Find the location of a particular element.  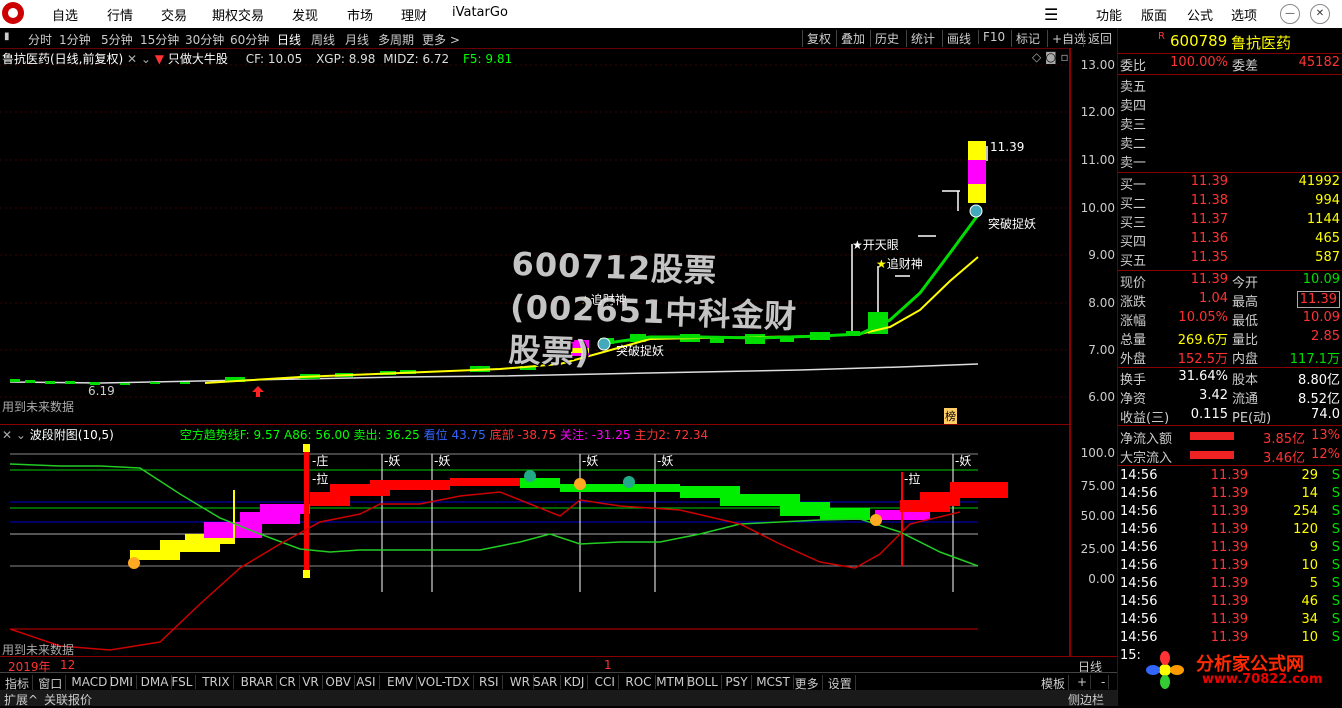

indicator-tab: CCI is located at coordinates (605, 682).